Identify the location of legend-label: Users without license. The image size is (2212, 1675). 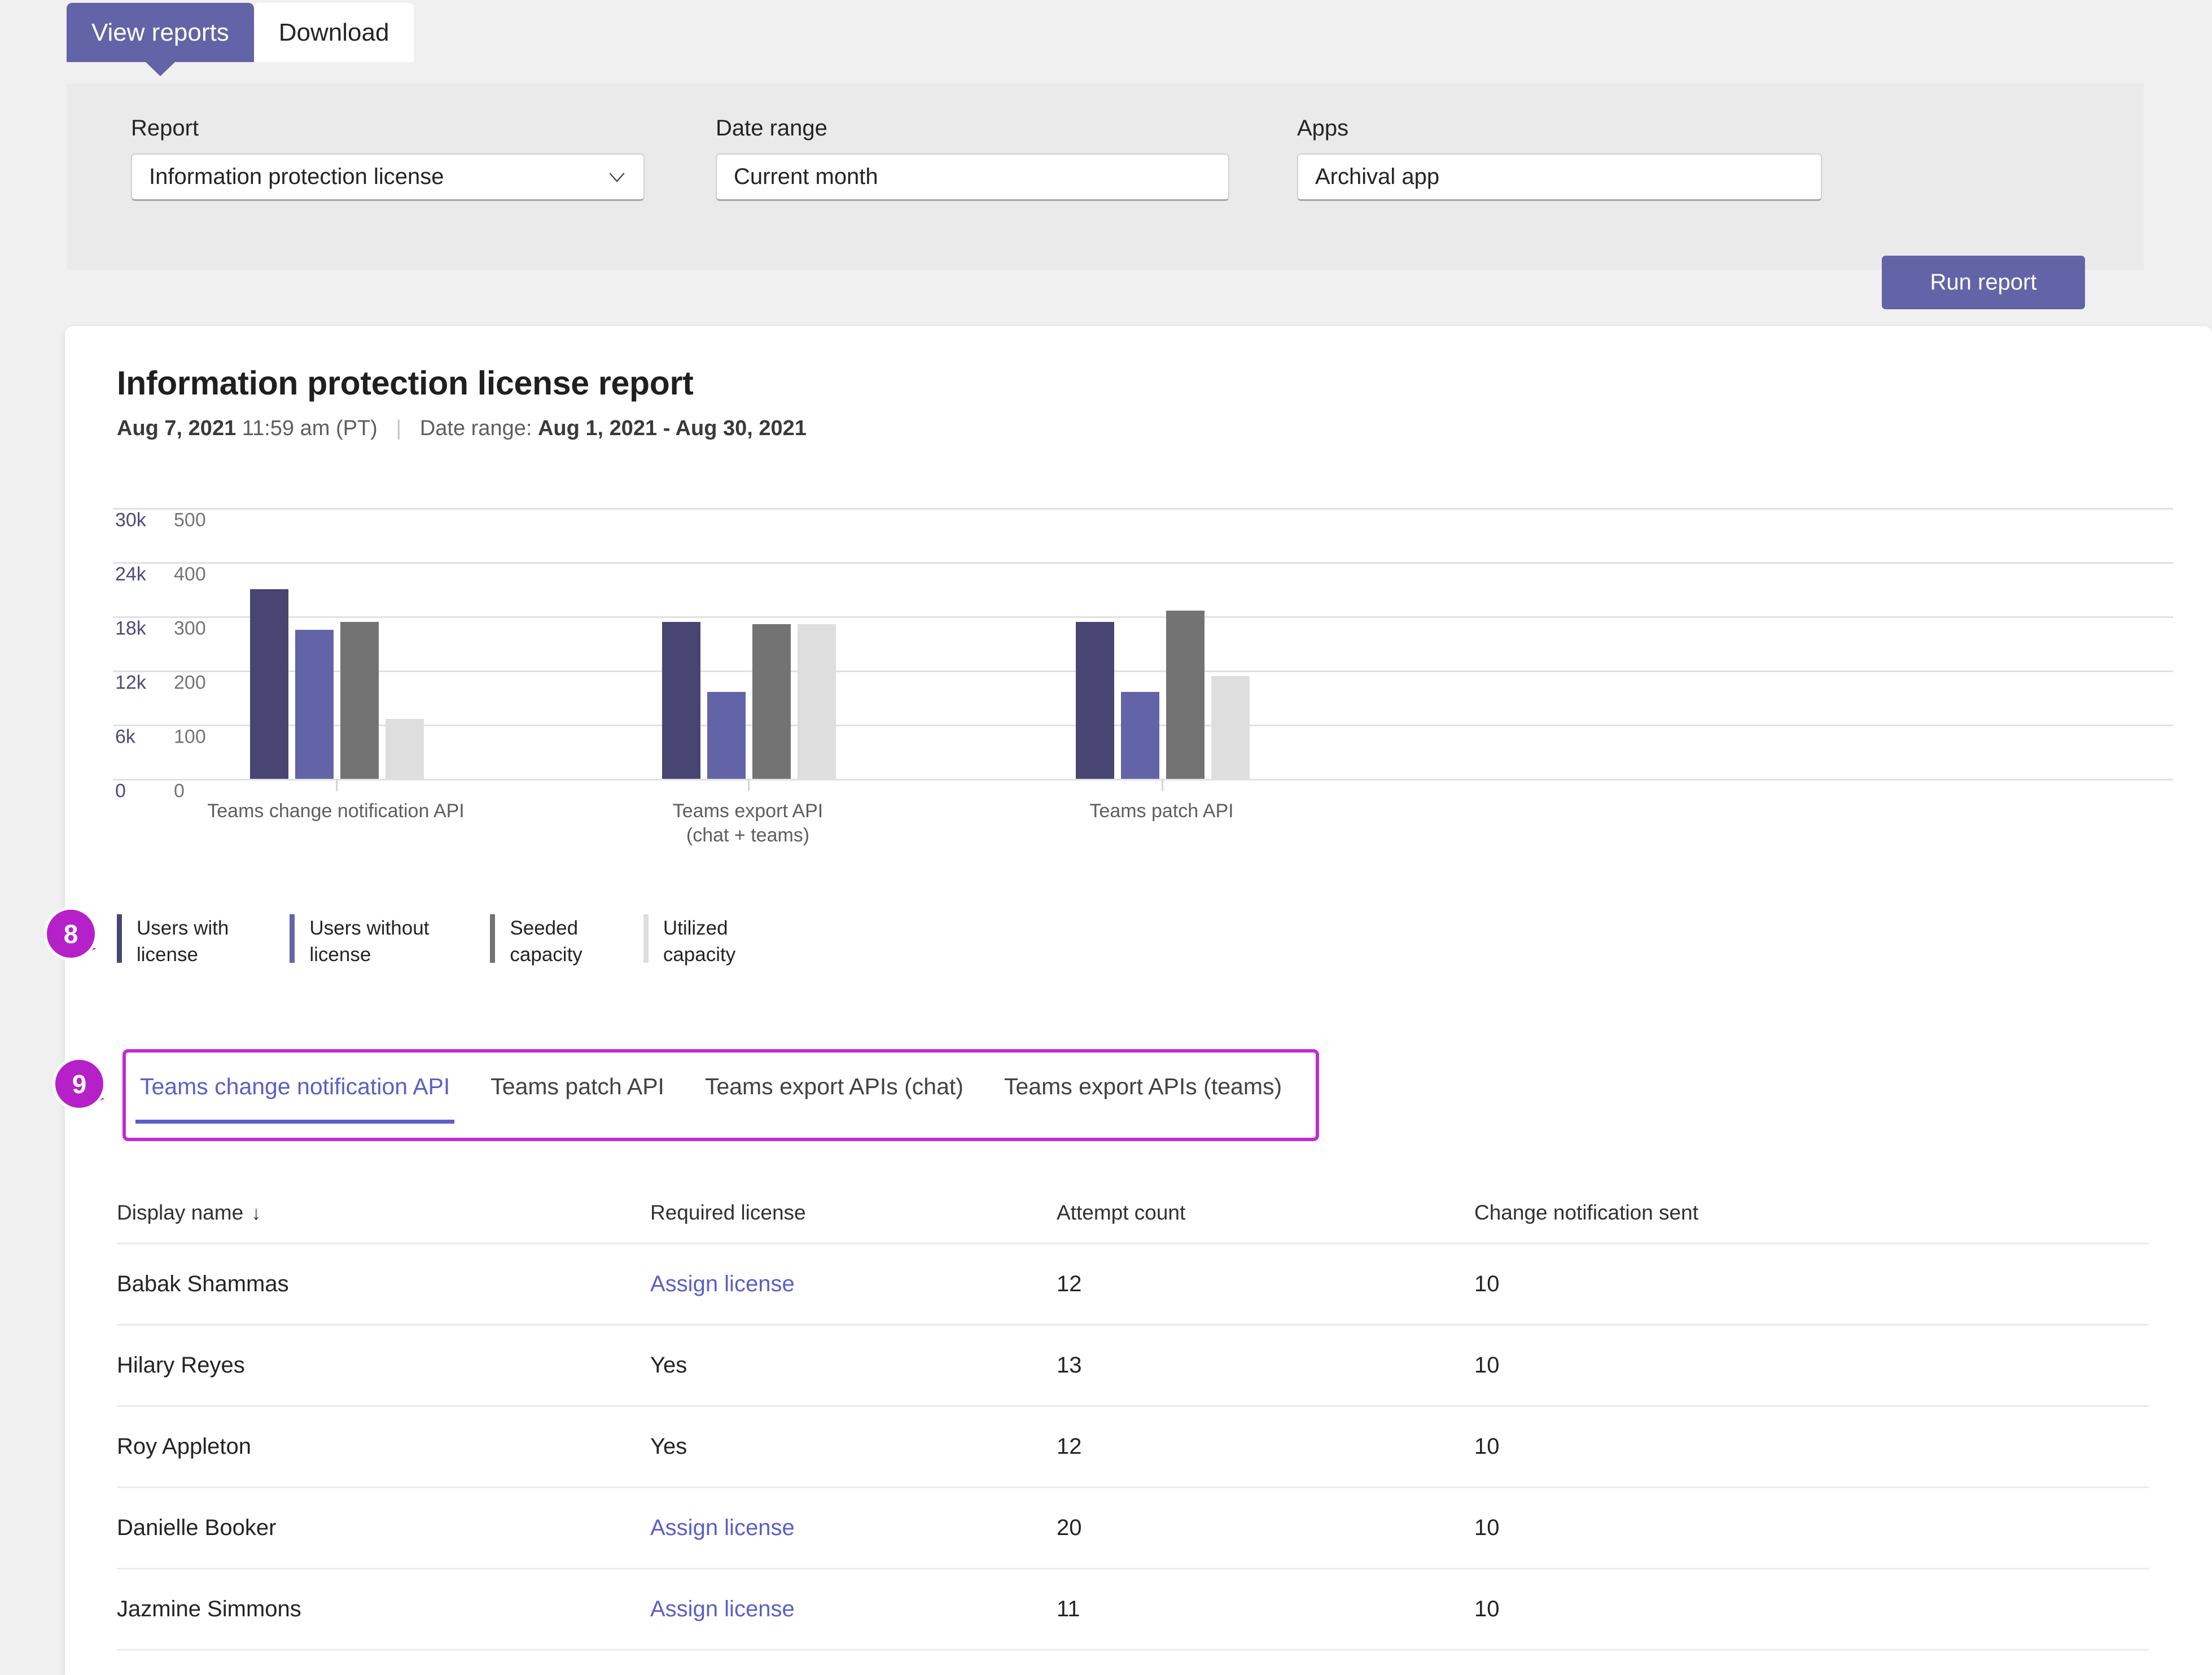
(369, 941).